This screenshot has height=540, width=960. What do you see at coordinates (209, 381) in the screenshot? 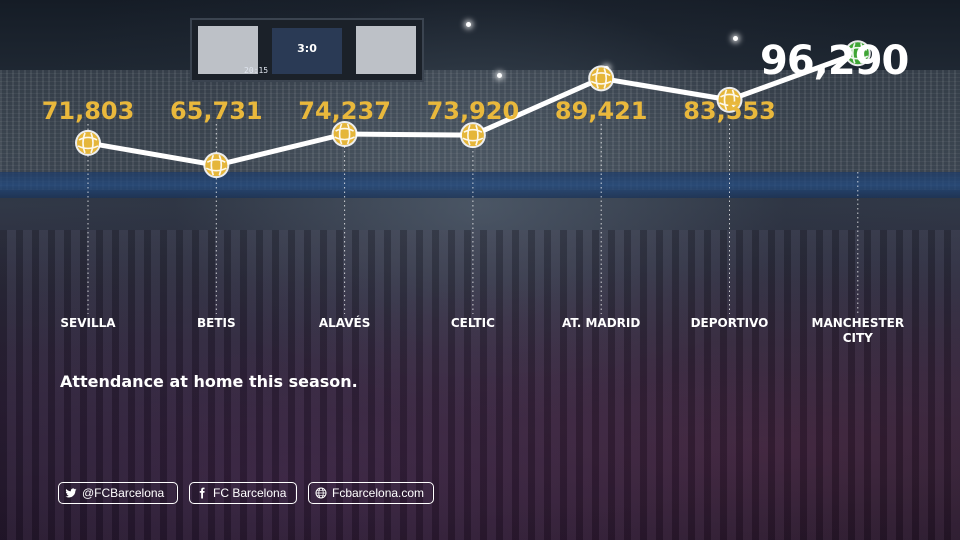
I see `chart-subtitle: Attendance at home this season.` at bounding box center [209, 381].